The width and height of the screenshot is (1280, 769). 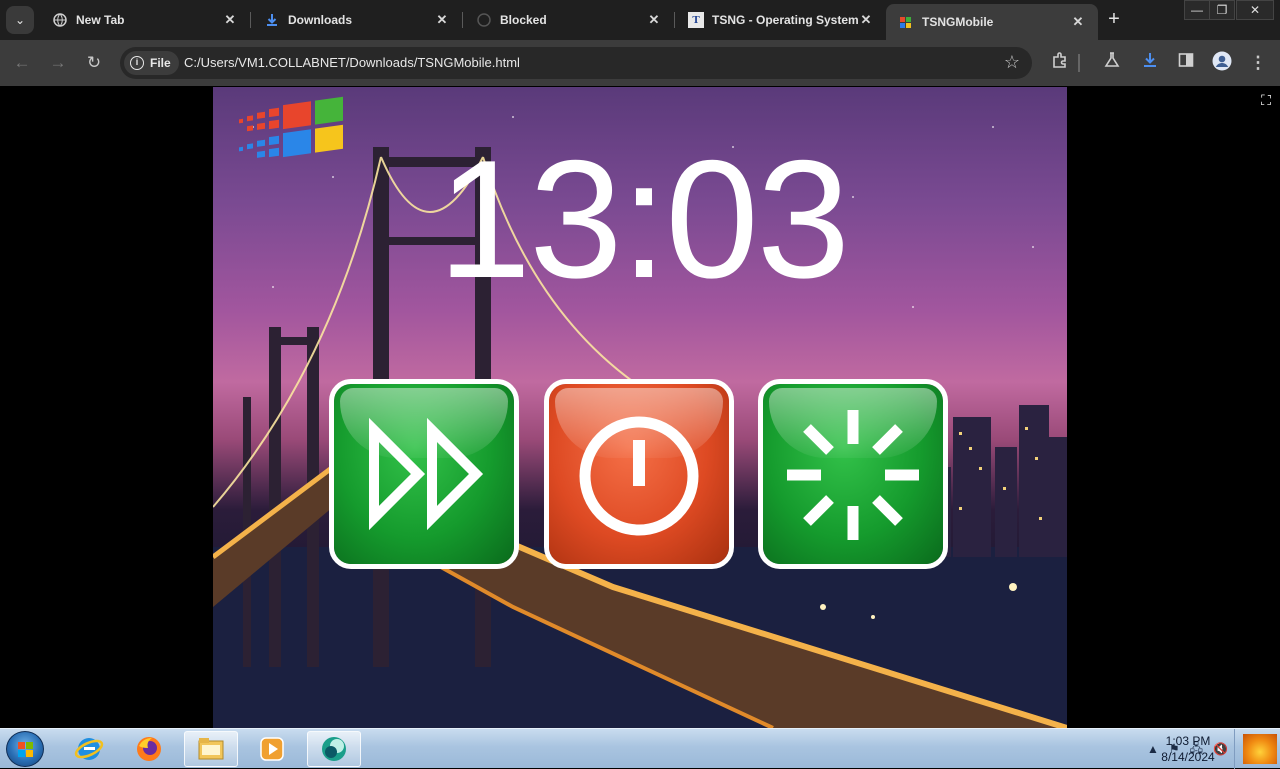 What do you see at coordinates (958, 22) in the screenshot?
I see `tab-title: TSNGMobile` at bounding box center [958, 22].